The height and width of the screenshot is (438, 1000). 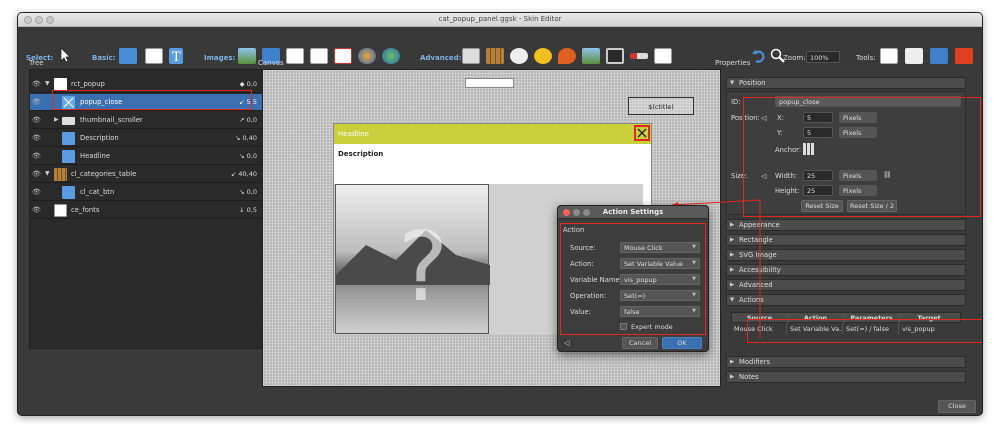 I want to click on connector-arrow, so click(x=716, y=268).